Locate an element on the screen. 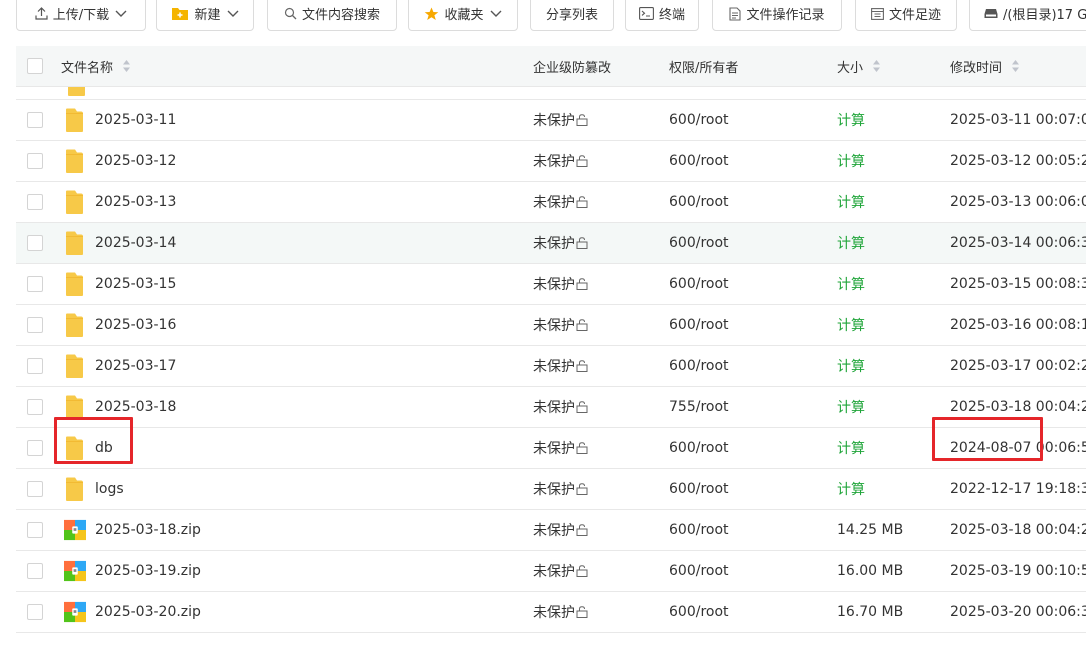 The height and width of the screenshot is (647, 1086). table-row: db 未保护 600/root 计算 2024-08-07 00:06:53 is located at coordinates (551, 448).